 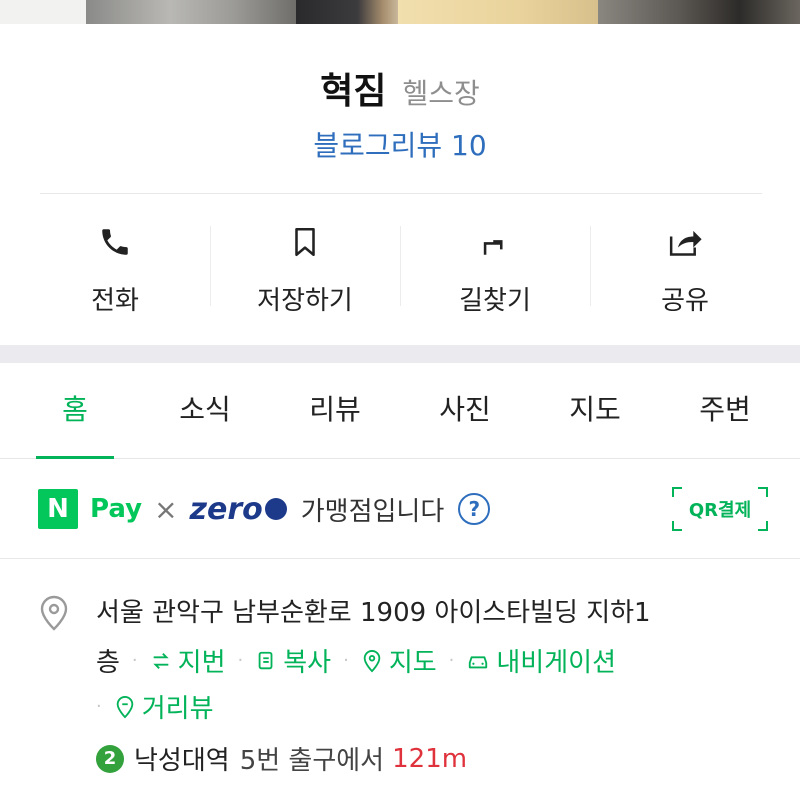 I want to click on cross-mark: ×, so click(x=166, y=509).